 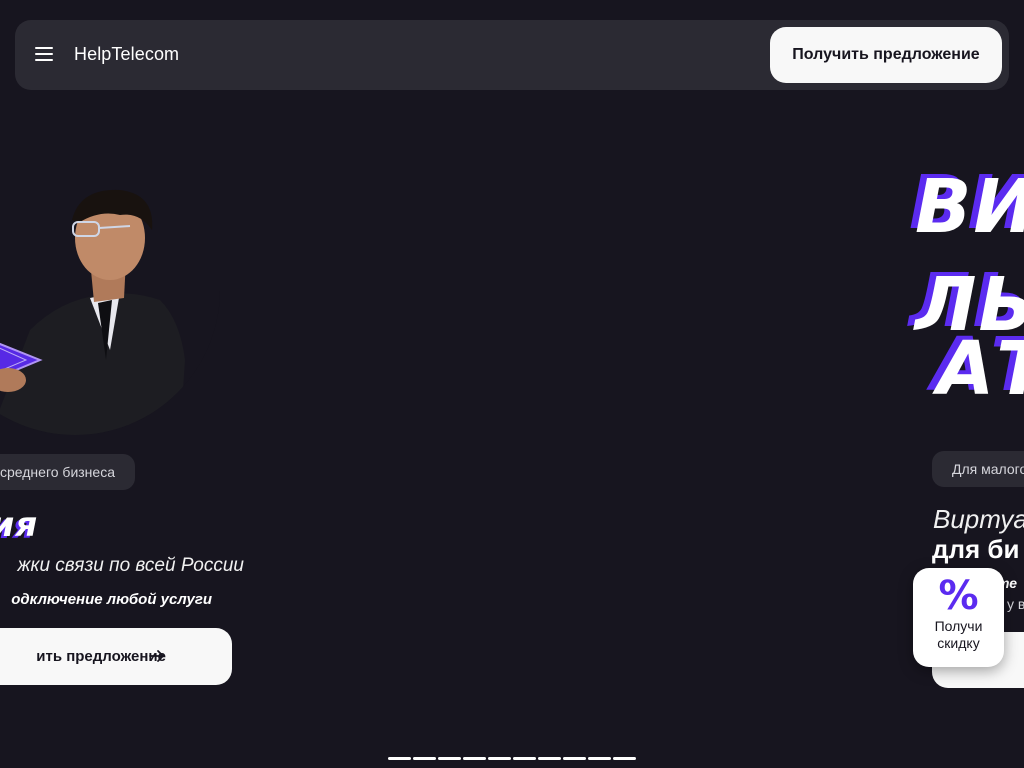 I want to click on slide-highlight: одключение любой услуги, so click(x=111, y=599).